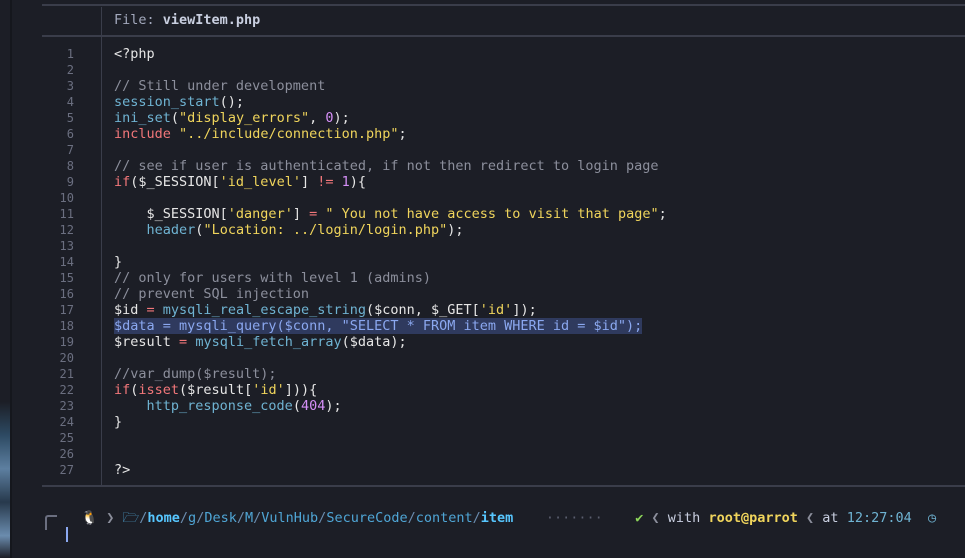 The image size is (965, 558). What do you see at coordinates (684, 518) in the screenshot?
I see `with-label: with` at bounding box center [684, 518].